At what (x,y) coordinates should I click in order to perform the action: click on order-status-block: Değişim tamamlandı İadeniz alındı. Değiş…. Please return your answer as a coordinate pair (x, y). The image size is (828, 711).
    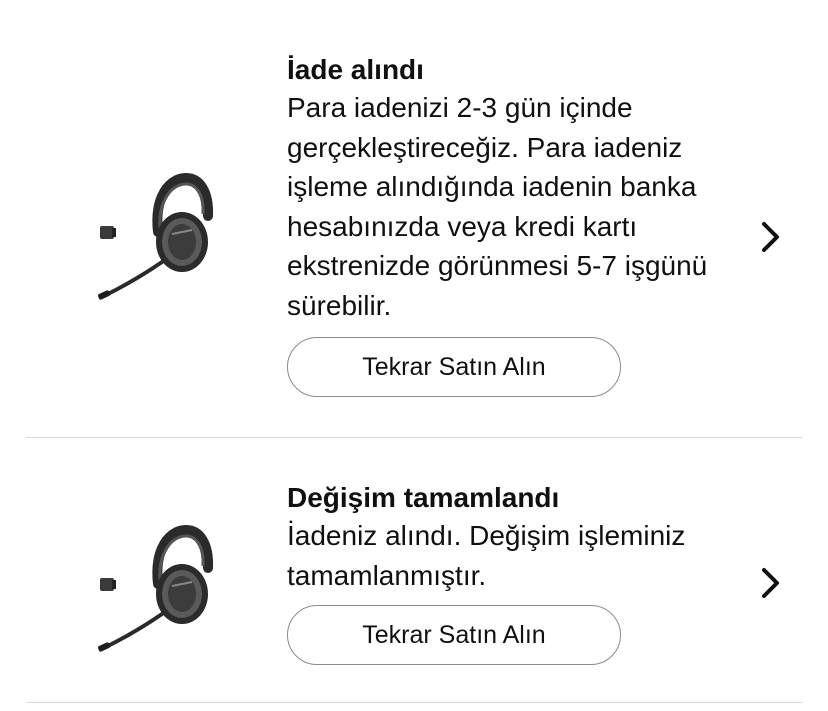
    Looking at the image, I should click on (517, 572).